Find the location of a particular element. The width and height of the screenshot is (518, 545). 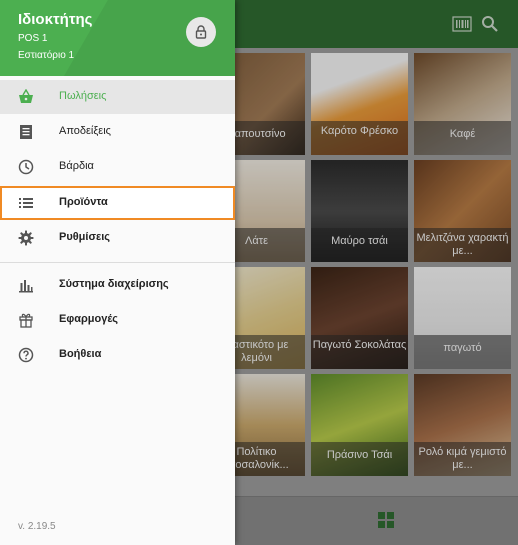

menu-item-label: Βοήθεια is located at coordinates (80, 354).